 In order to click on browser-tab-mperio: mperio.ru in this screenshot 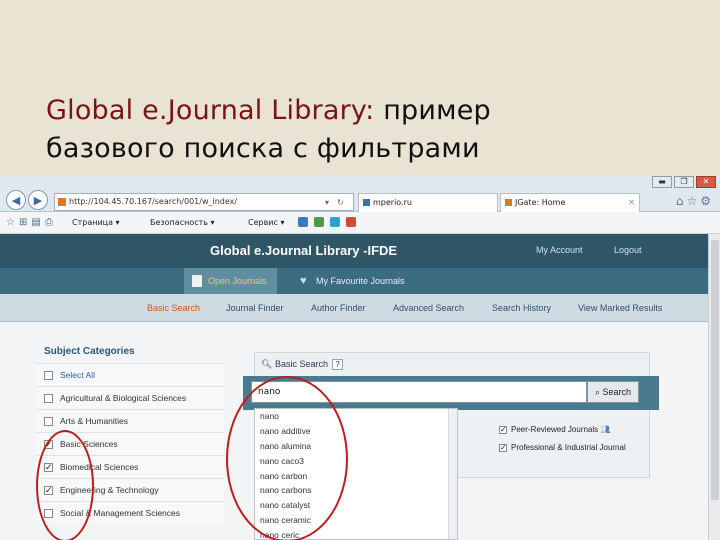, I will do `click(428, 202)`.